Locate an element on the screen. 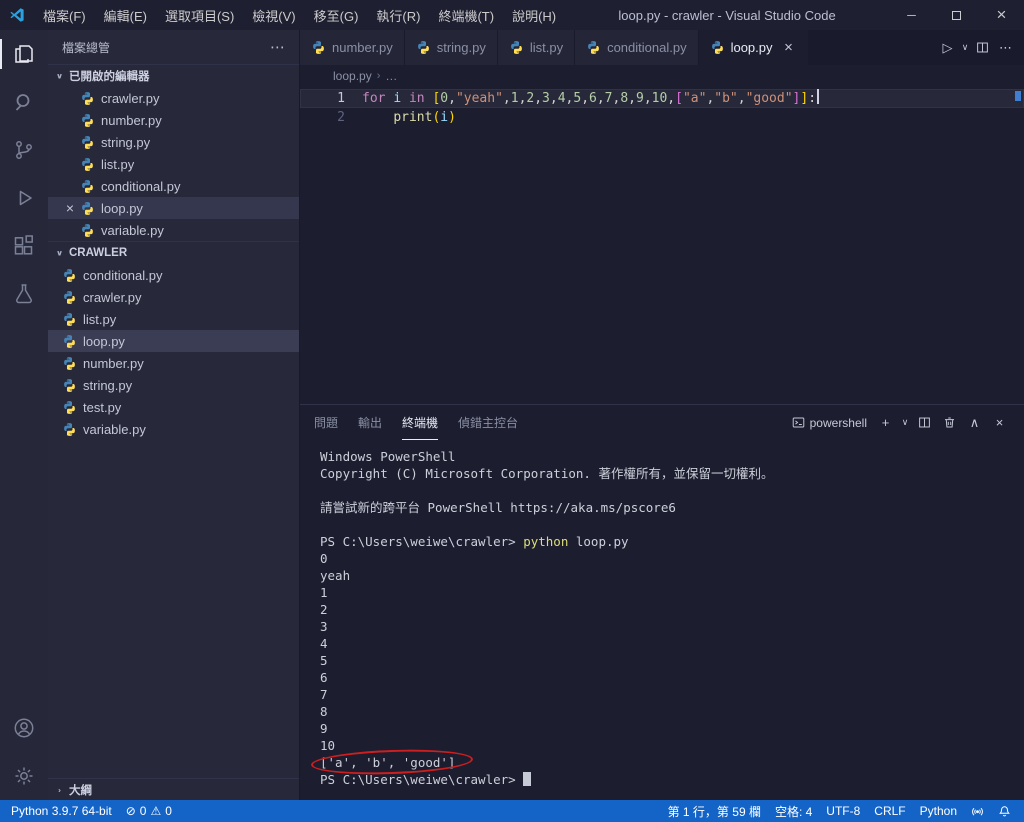  tab-list.py: list.py is located at coordinates (536, 47).